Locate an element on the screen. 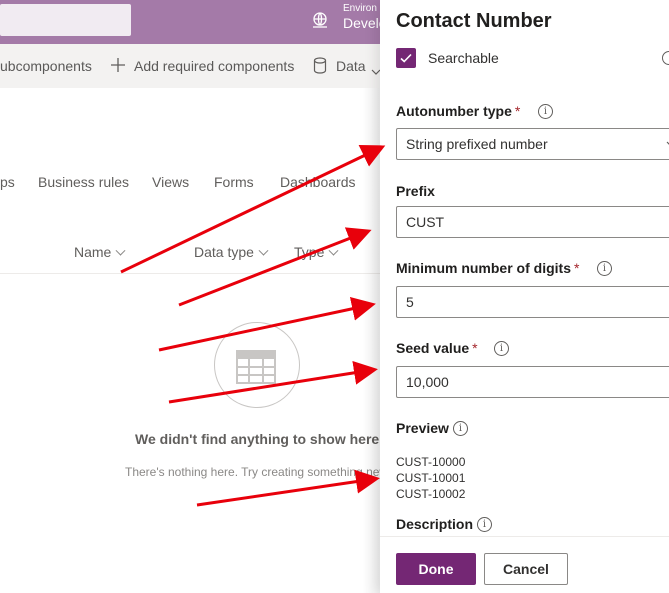  field-label-text: Minimum number of digits is located at coordinates (483, 268).